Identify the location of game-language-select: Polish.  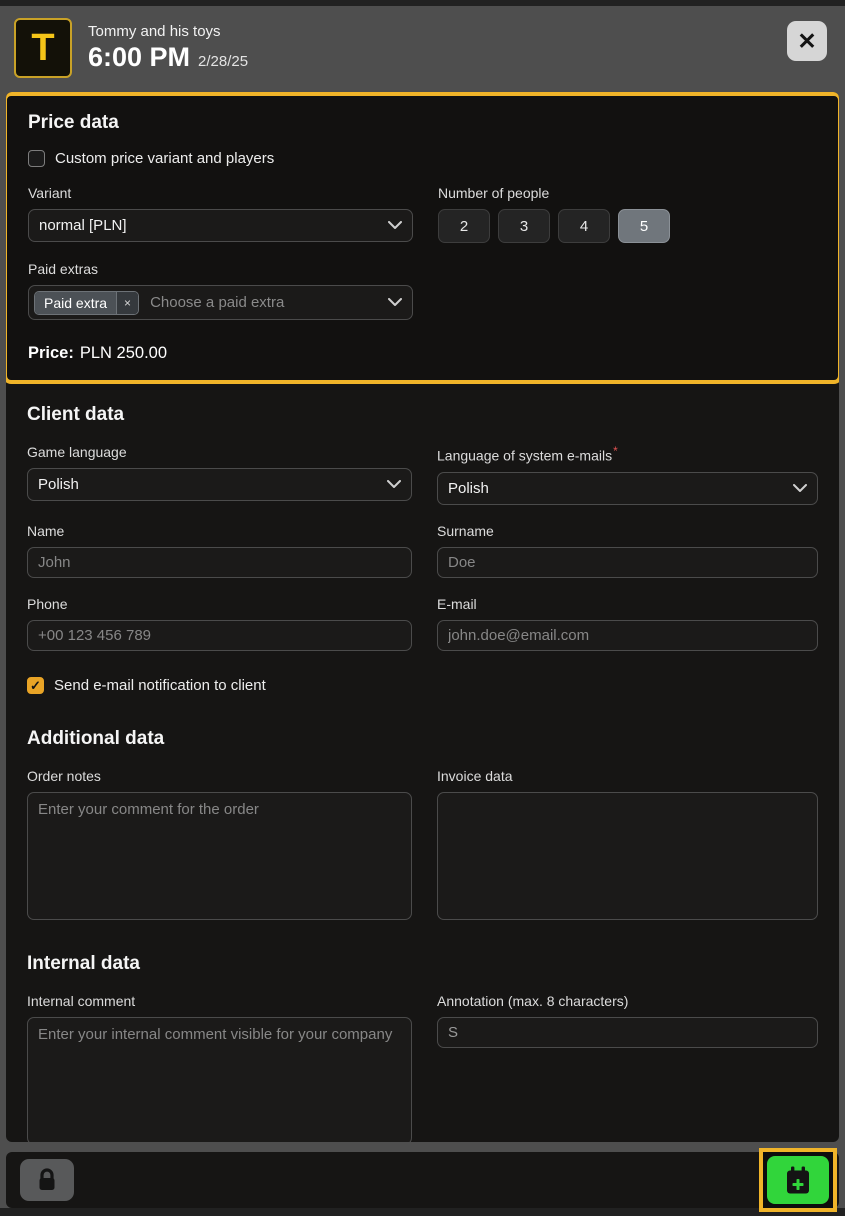
(219, 484).